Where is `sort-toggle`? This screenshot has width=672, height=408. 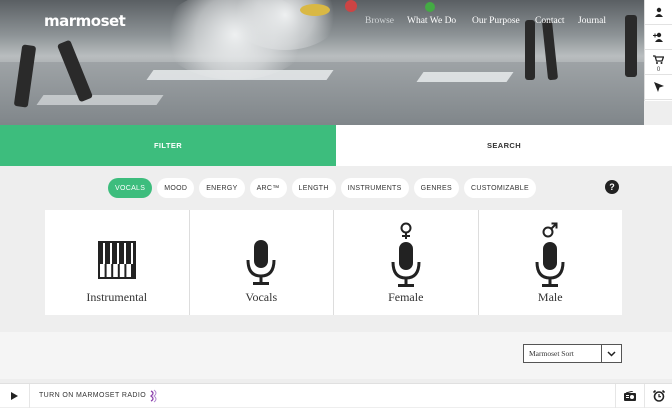 sort-toggle is located at coordinates (611, 353).